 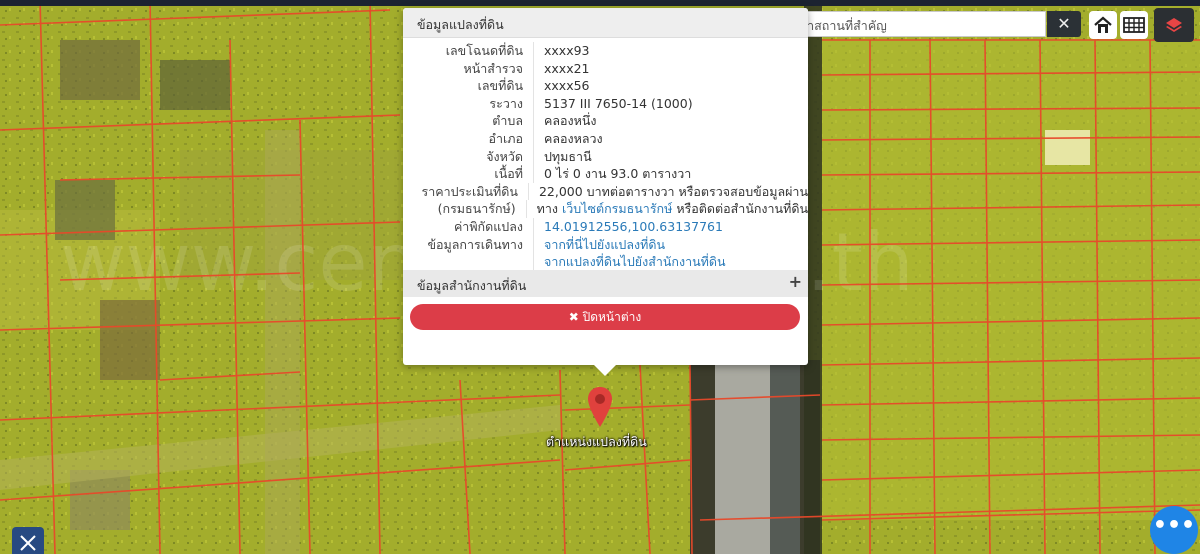 I want to click on info-label: ราคาประเมินที่ดิน, so click(x=466, y=191).